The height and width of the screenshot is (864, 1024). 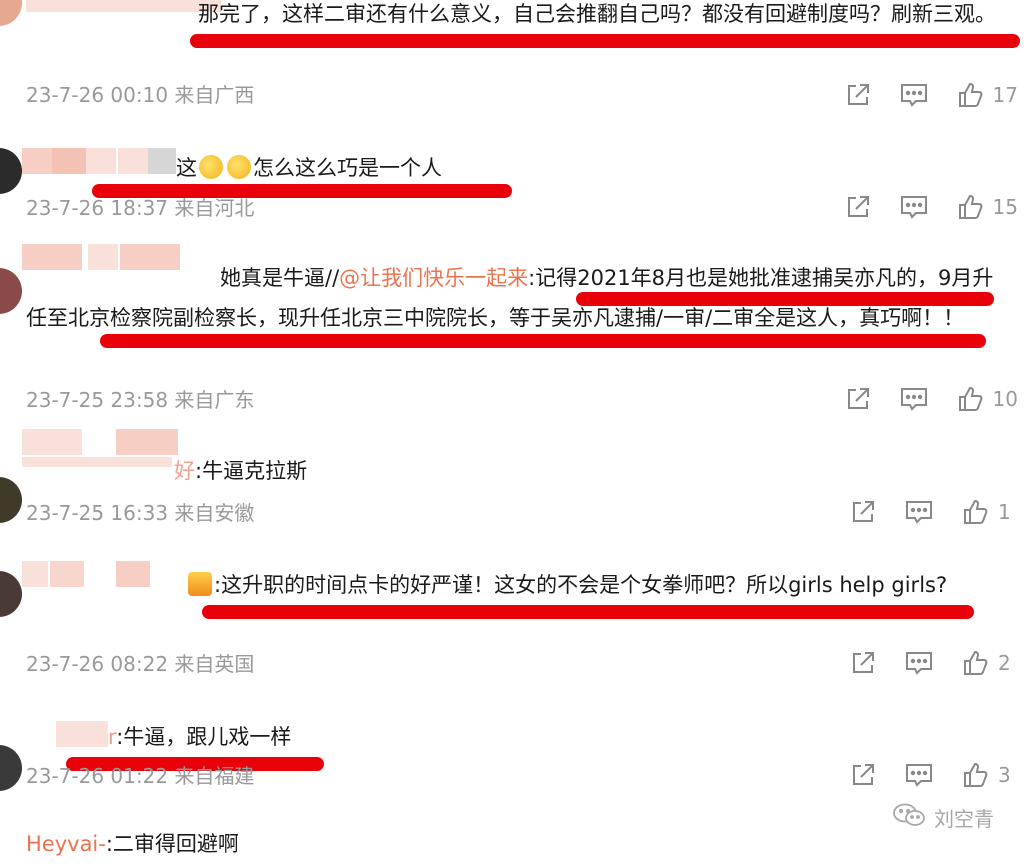 What do you see at coordinates (97, 95) in the screenshot?
I see `comment-date: 23-7-26 00:10` at bounding box center [97, 95].